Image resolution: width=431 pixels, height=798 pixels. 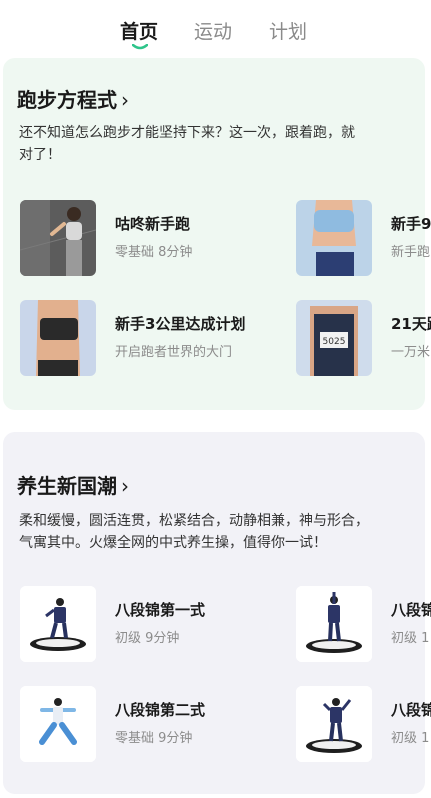 I want to click on item-title: 21天跑, so click(x=411, y=324).